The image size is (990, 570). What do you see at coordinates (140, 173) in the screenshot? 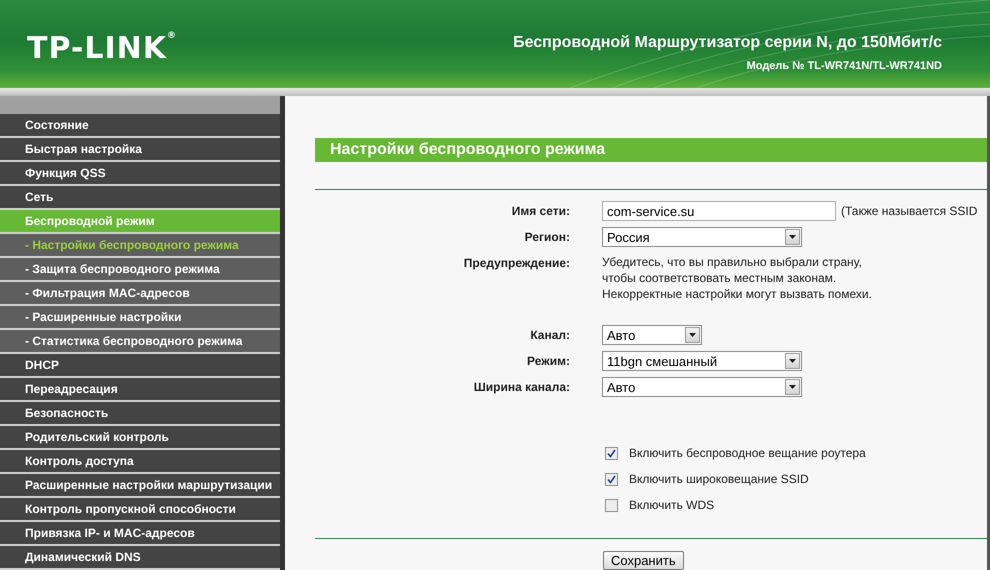
I see `sidebar-item: Функция QSS` at bounding box center [140, 173].